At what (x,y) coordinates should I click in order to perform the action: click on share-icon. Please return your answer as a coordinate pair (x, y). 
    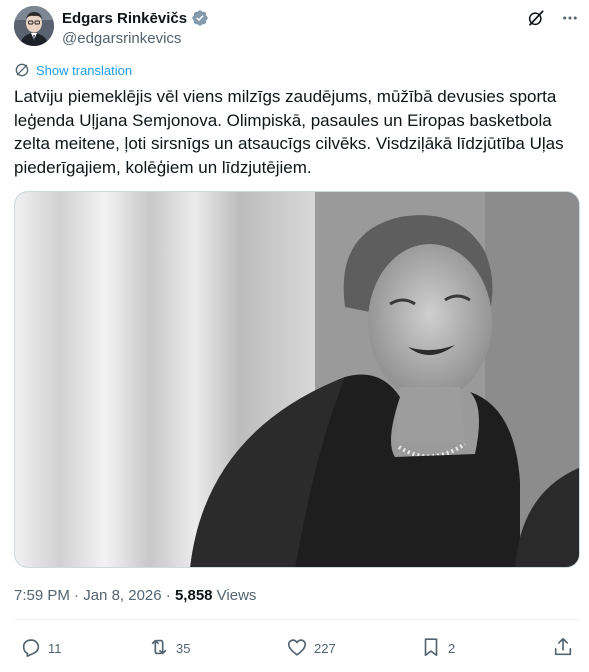
    Looking at the image, I should click on (563, 648).